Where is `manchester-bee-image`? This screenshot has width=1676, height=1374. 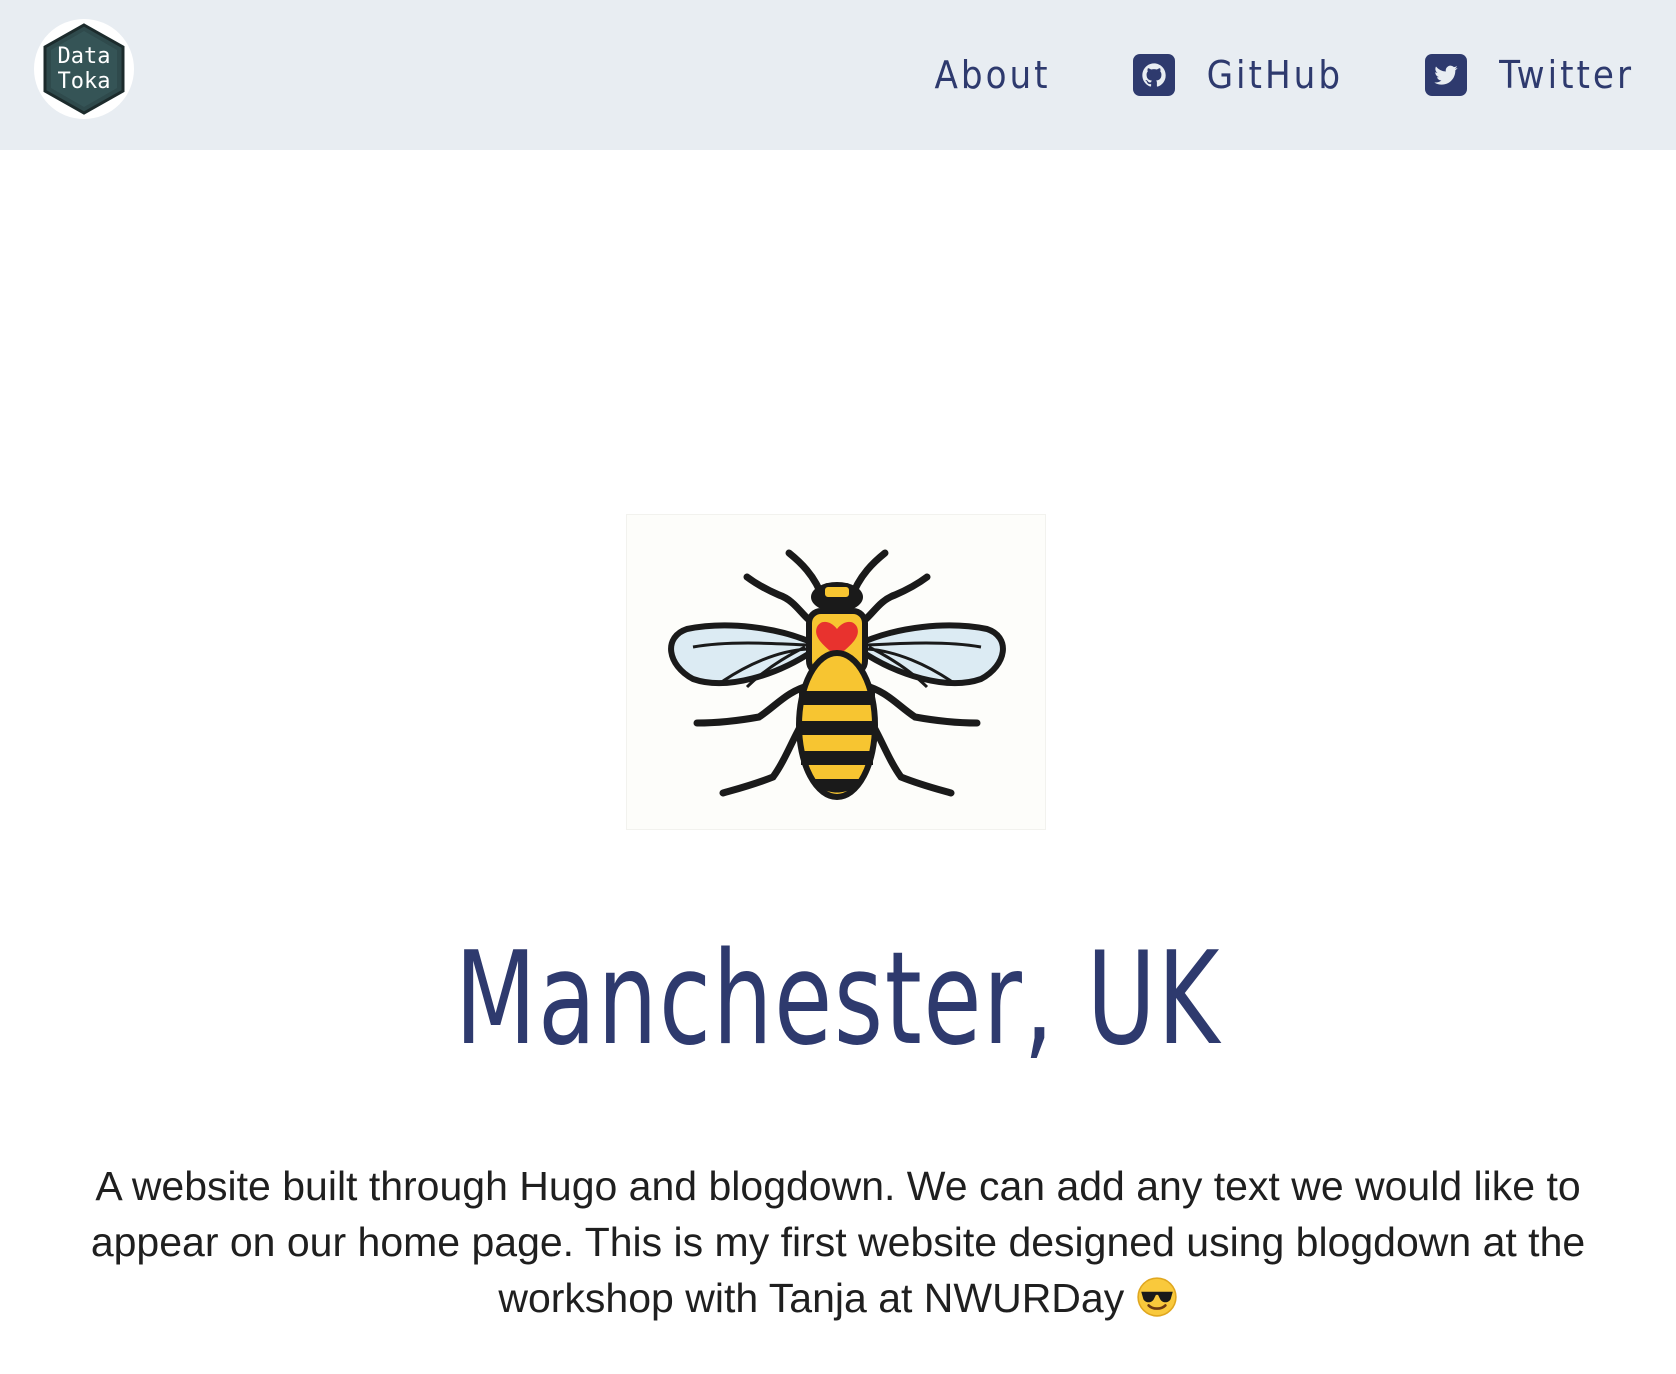 manchester-bee-image is located at coordinates (836, 672).